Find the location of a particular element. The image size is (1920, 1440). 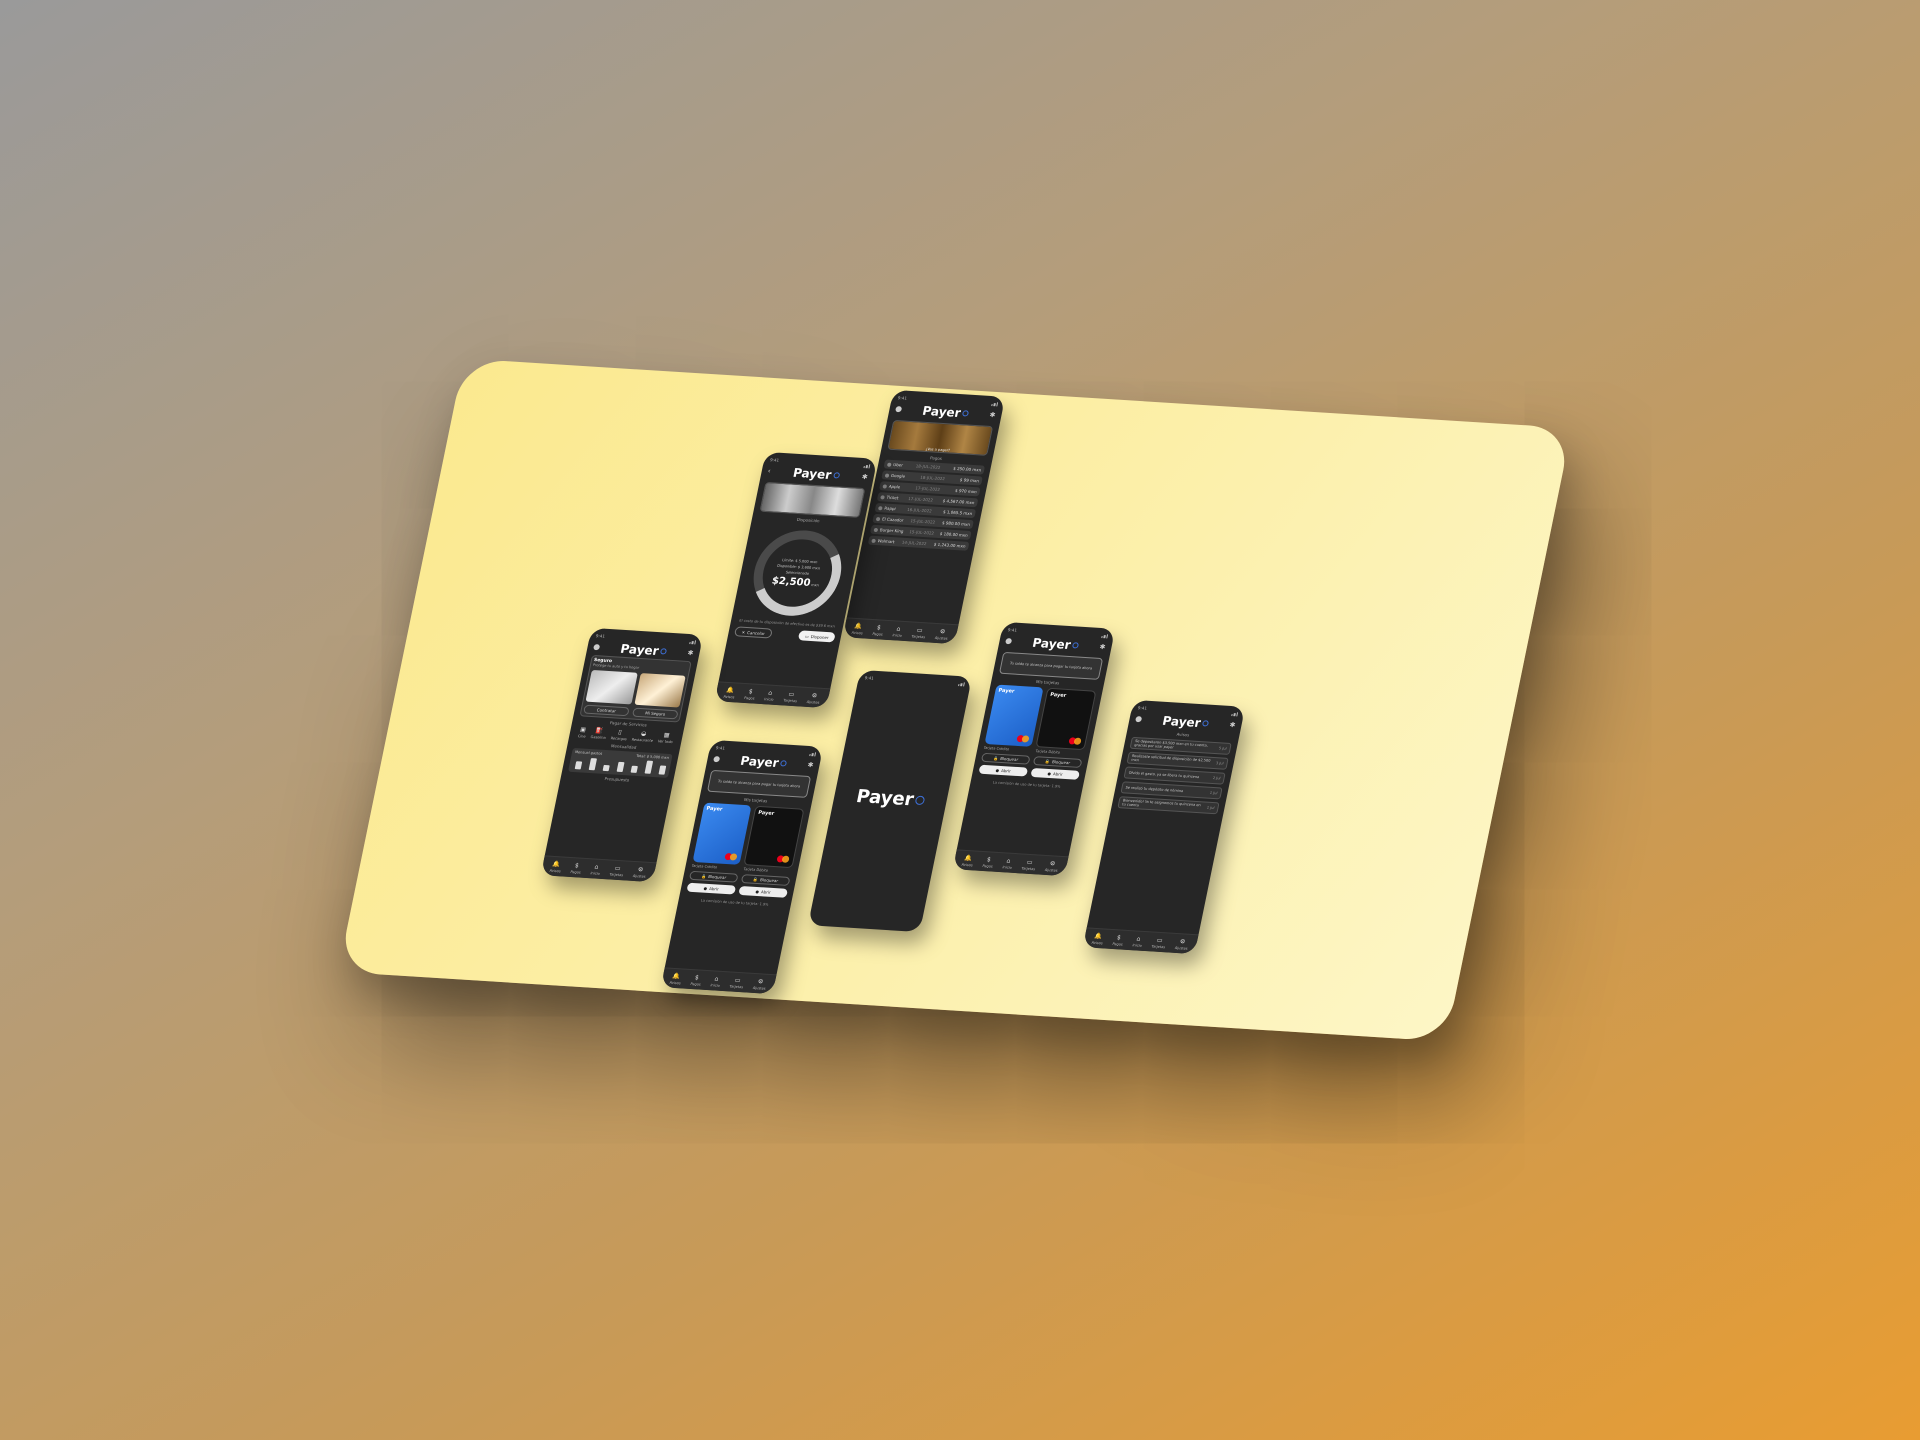

alert-date: 5 Jul is located at coordinates (1222, 748).